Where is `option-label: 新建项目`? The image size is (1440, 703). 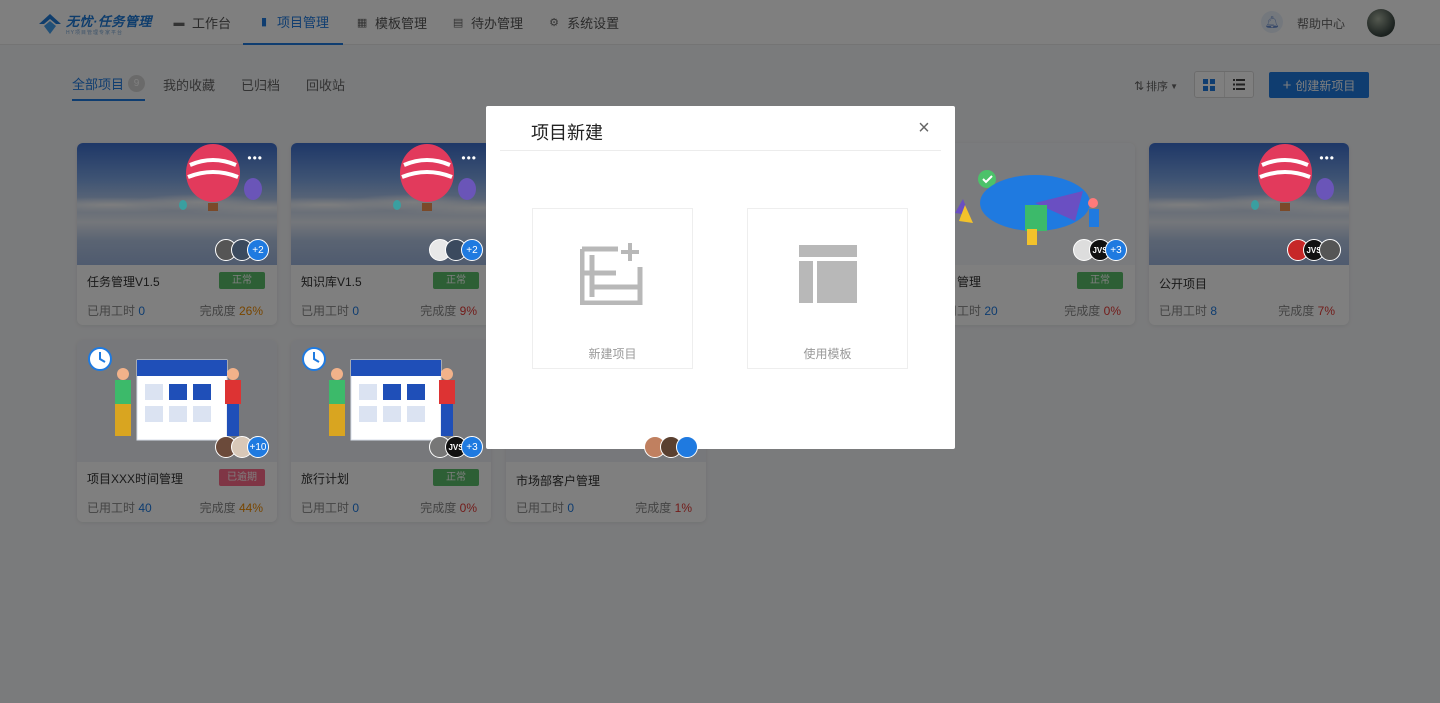 option-label: 新建项目 is located at coordinates (612, 354).